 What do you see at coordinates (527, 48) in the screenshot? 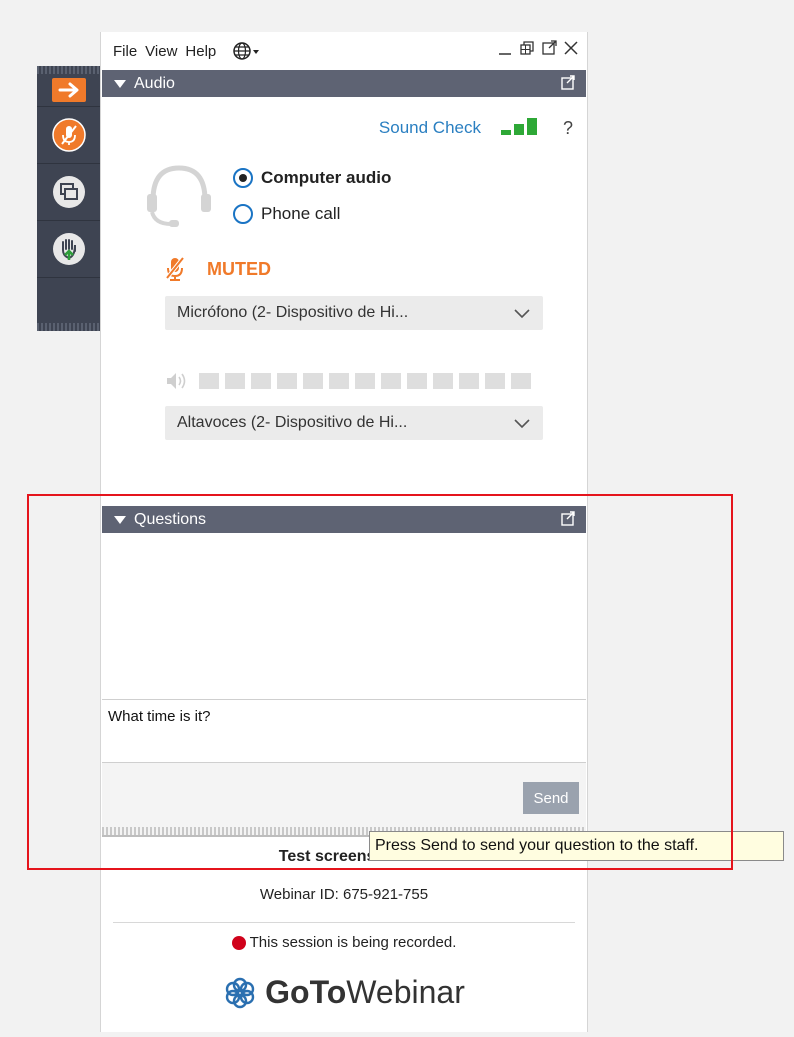
I see `restore-icon` at bounding box center [527, 48].